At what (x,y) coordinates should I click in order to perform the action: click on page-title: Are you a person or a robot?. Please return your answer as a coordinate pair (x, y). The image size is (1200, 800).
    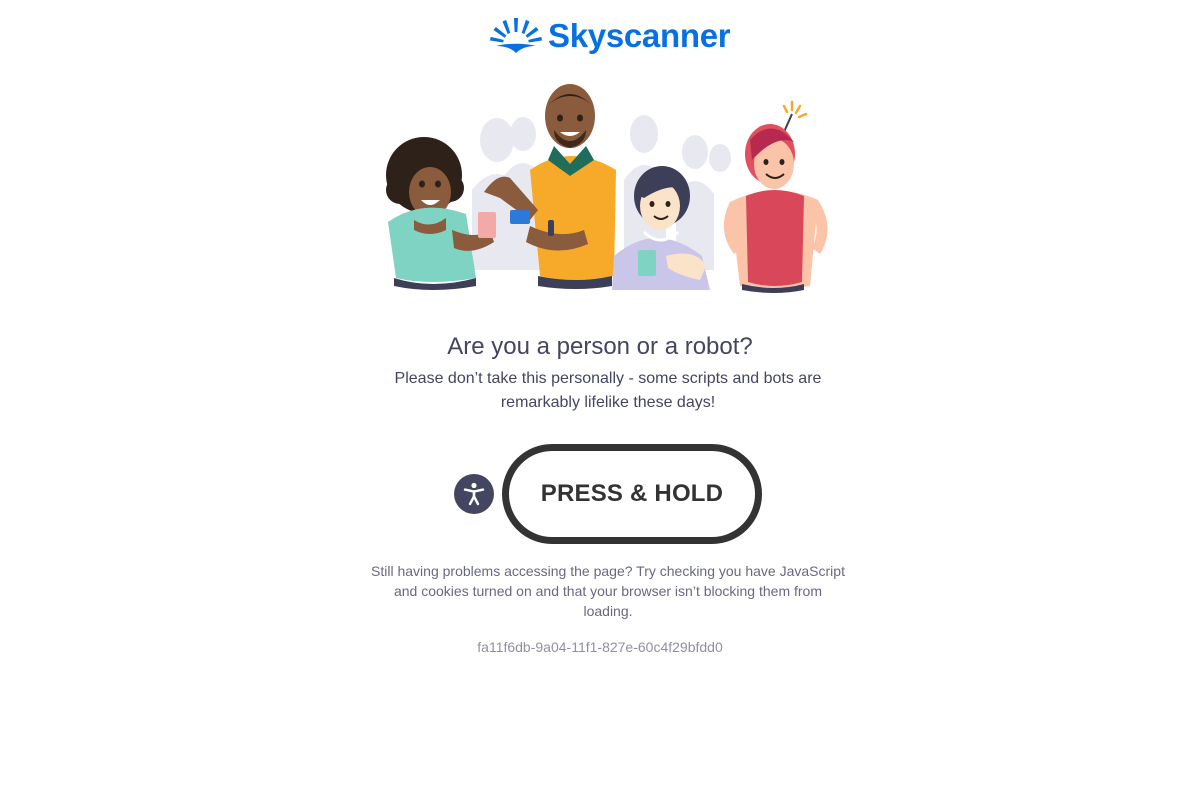
    Looking at the image, I should click on (600, 346).